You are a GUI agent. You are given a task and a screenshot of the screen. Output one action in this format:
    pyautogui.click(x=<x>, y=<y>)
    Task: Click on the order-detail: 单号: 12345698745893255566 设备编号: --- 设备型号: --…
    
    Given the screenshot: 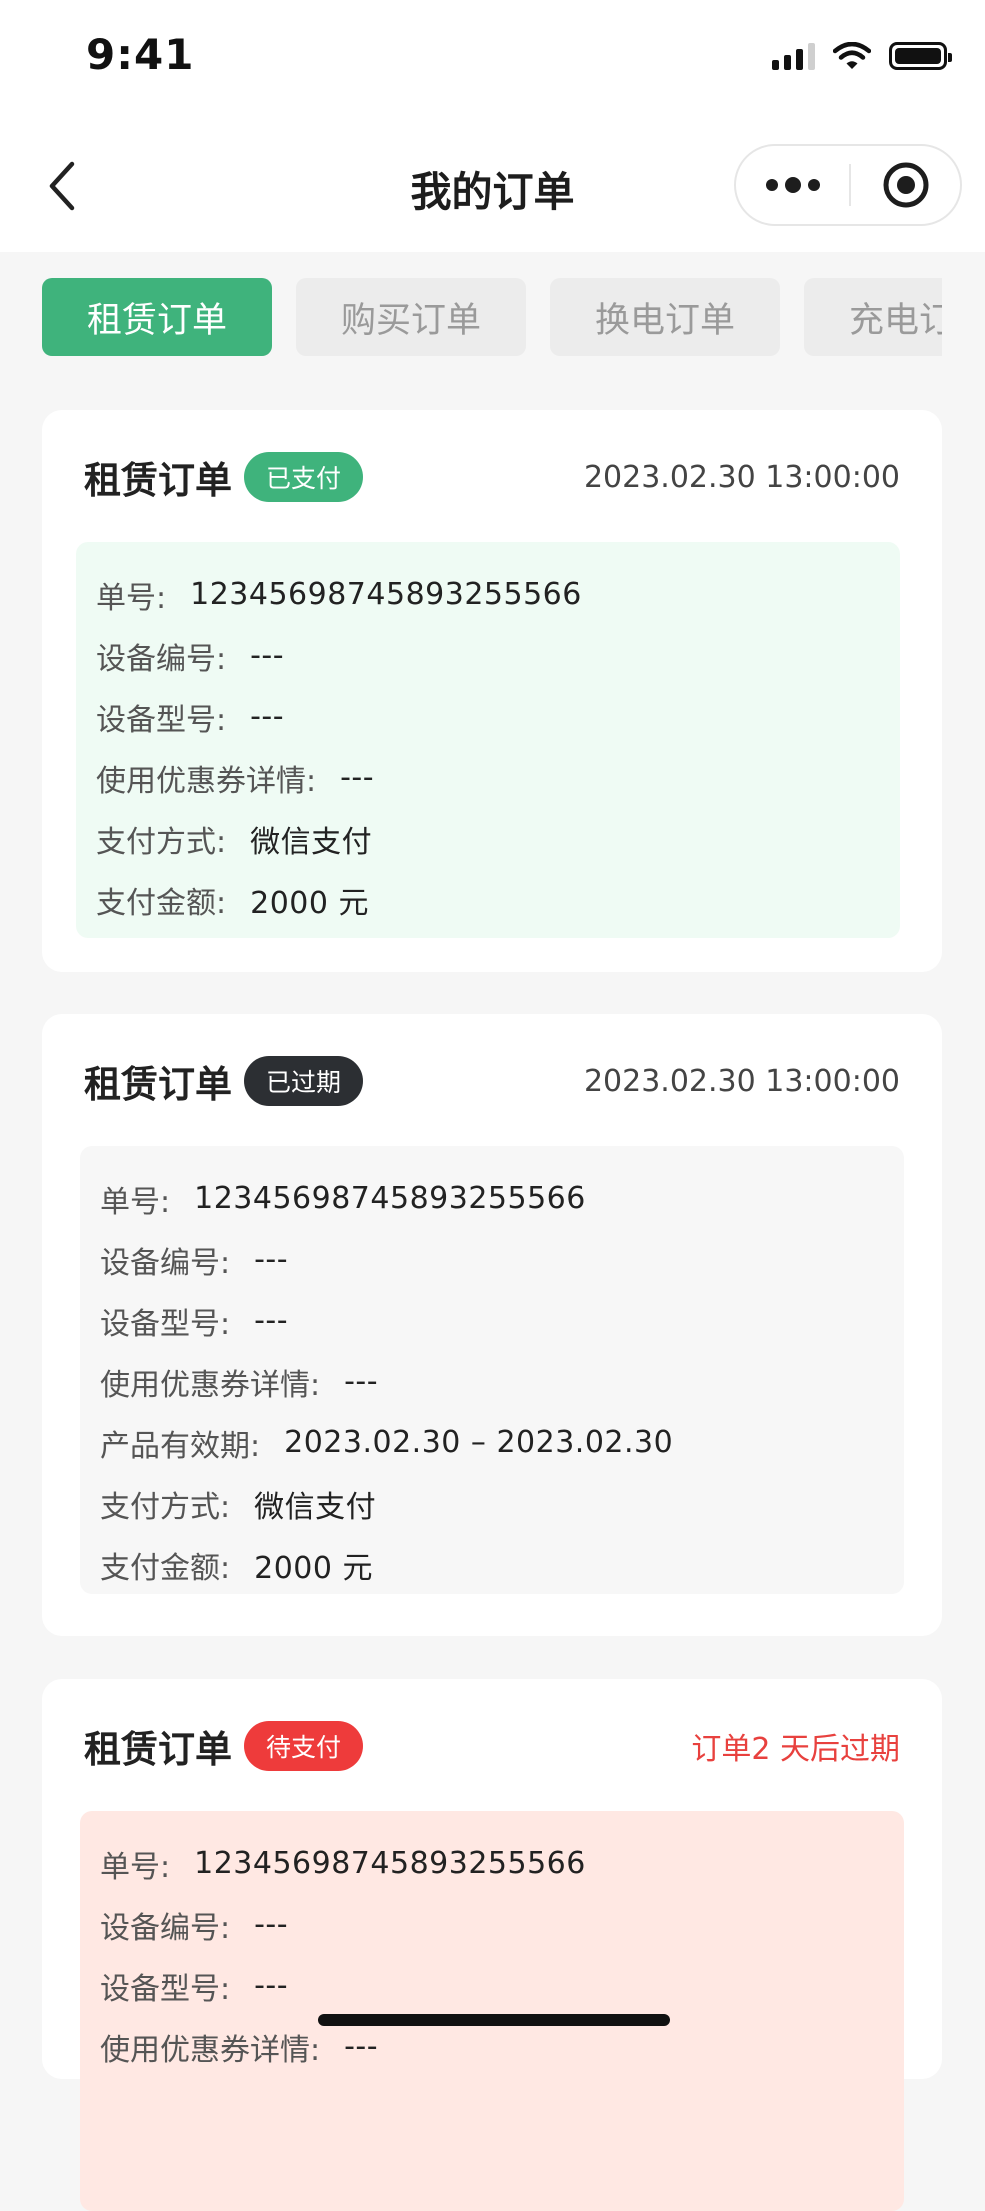 What is the action you would take?
    pyautogui.click(x=488, y=740)
    